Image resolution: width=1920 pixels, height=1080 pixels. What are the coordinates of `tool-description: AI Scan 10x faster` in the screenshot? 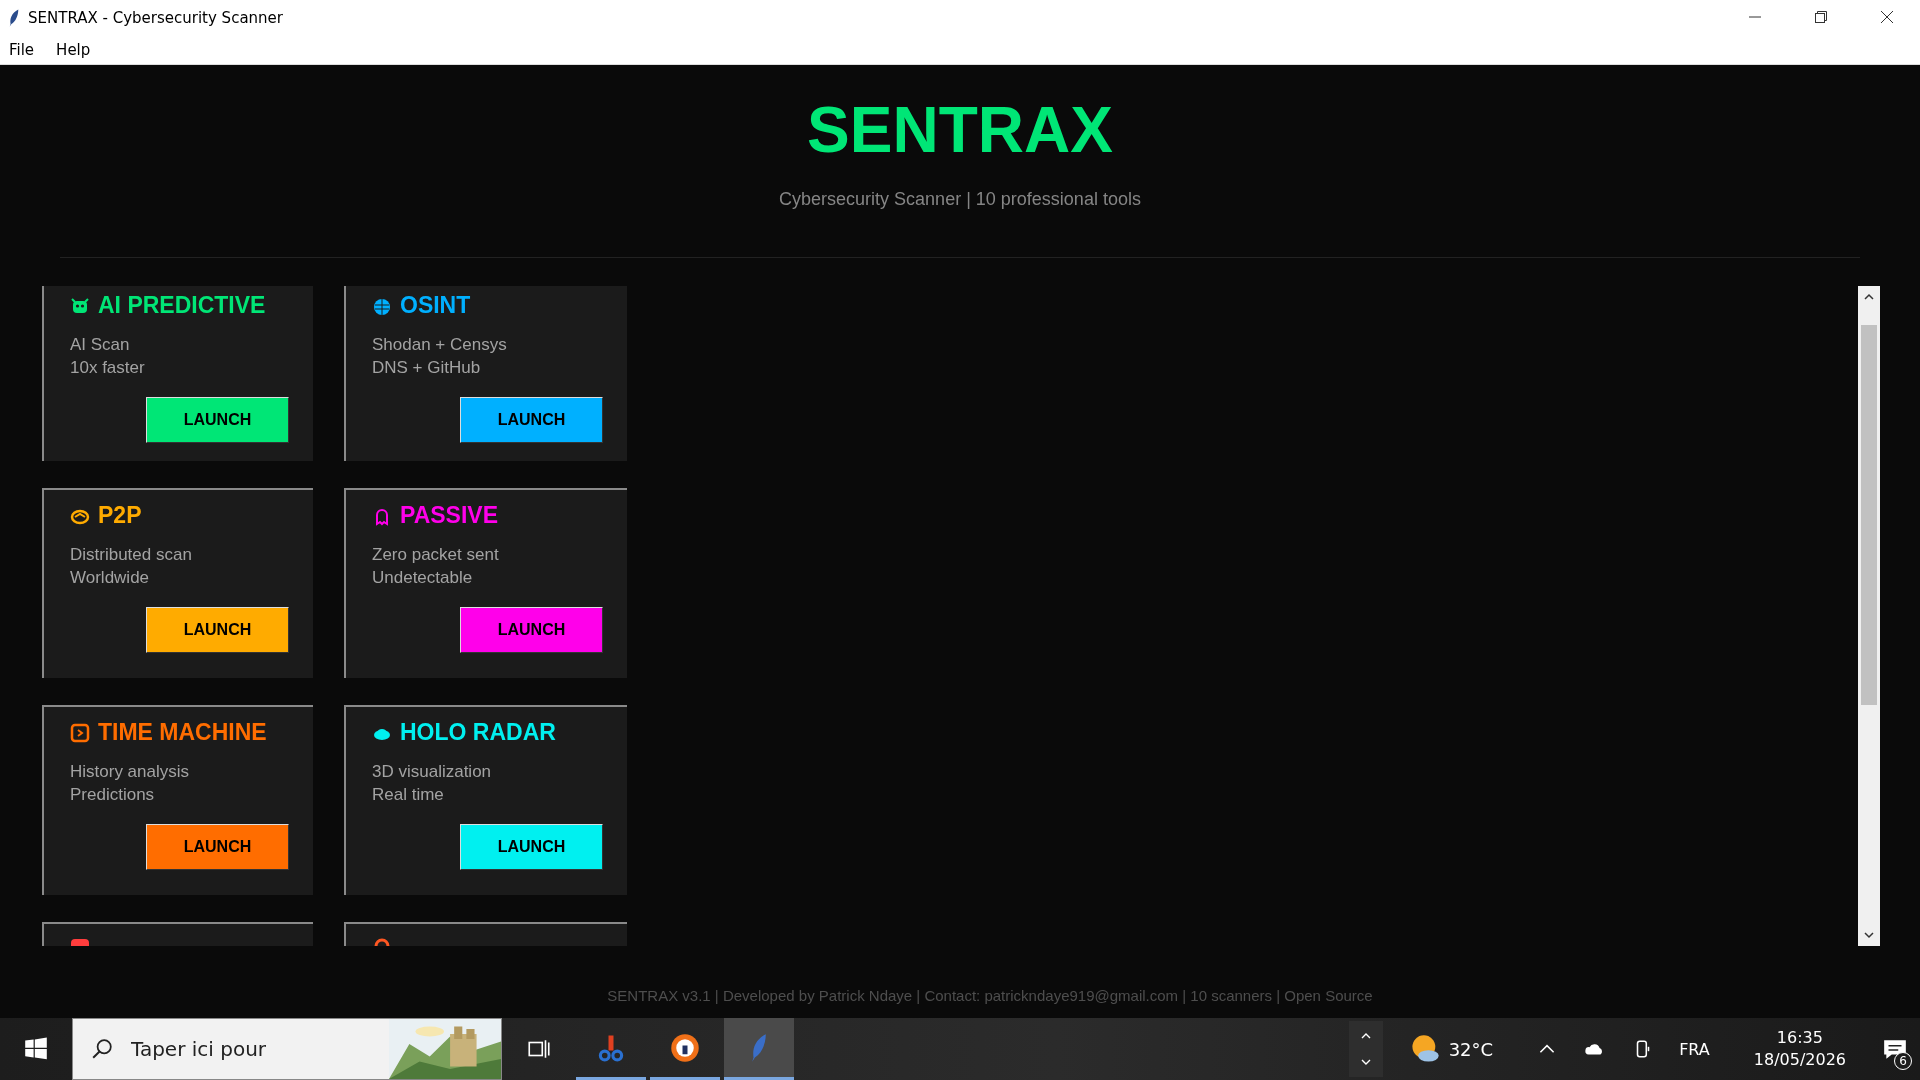 It's located at (108, 357).